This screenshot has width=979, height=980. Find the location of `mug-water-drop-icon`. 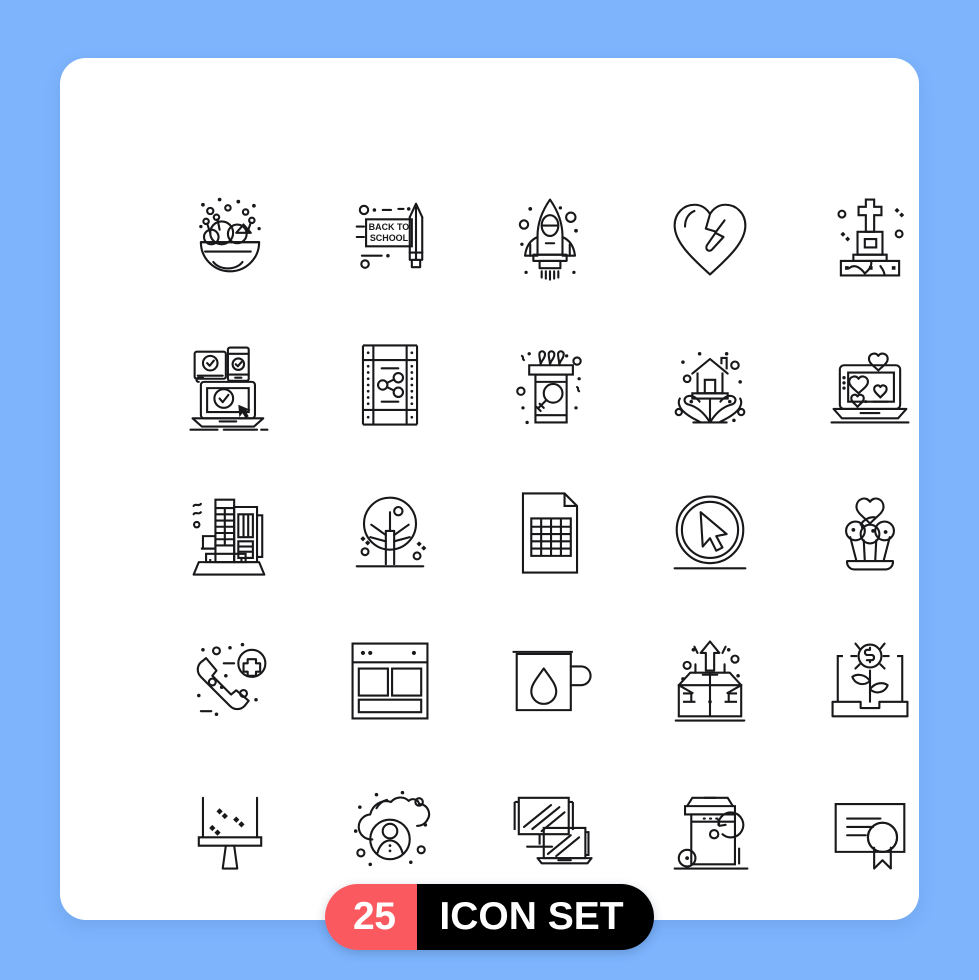

mug-water-drop-icon is located at coordinates (550, 681).